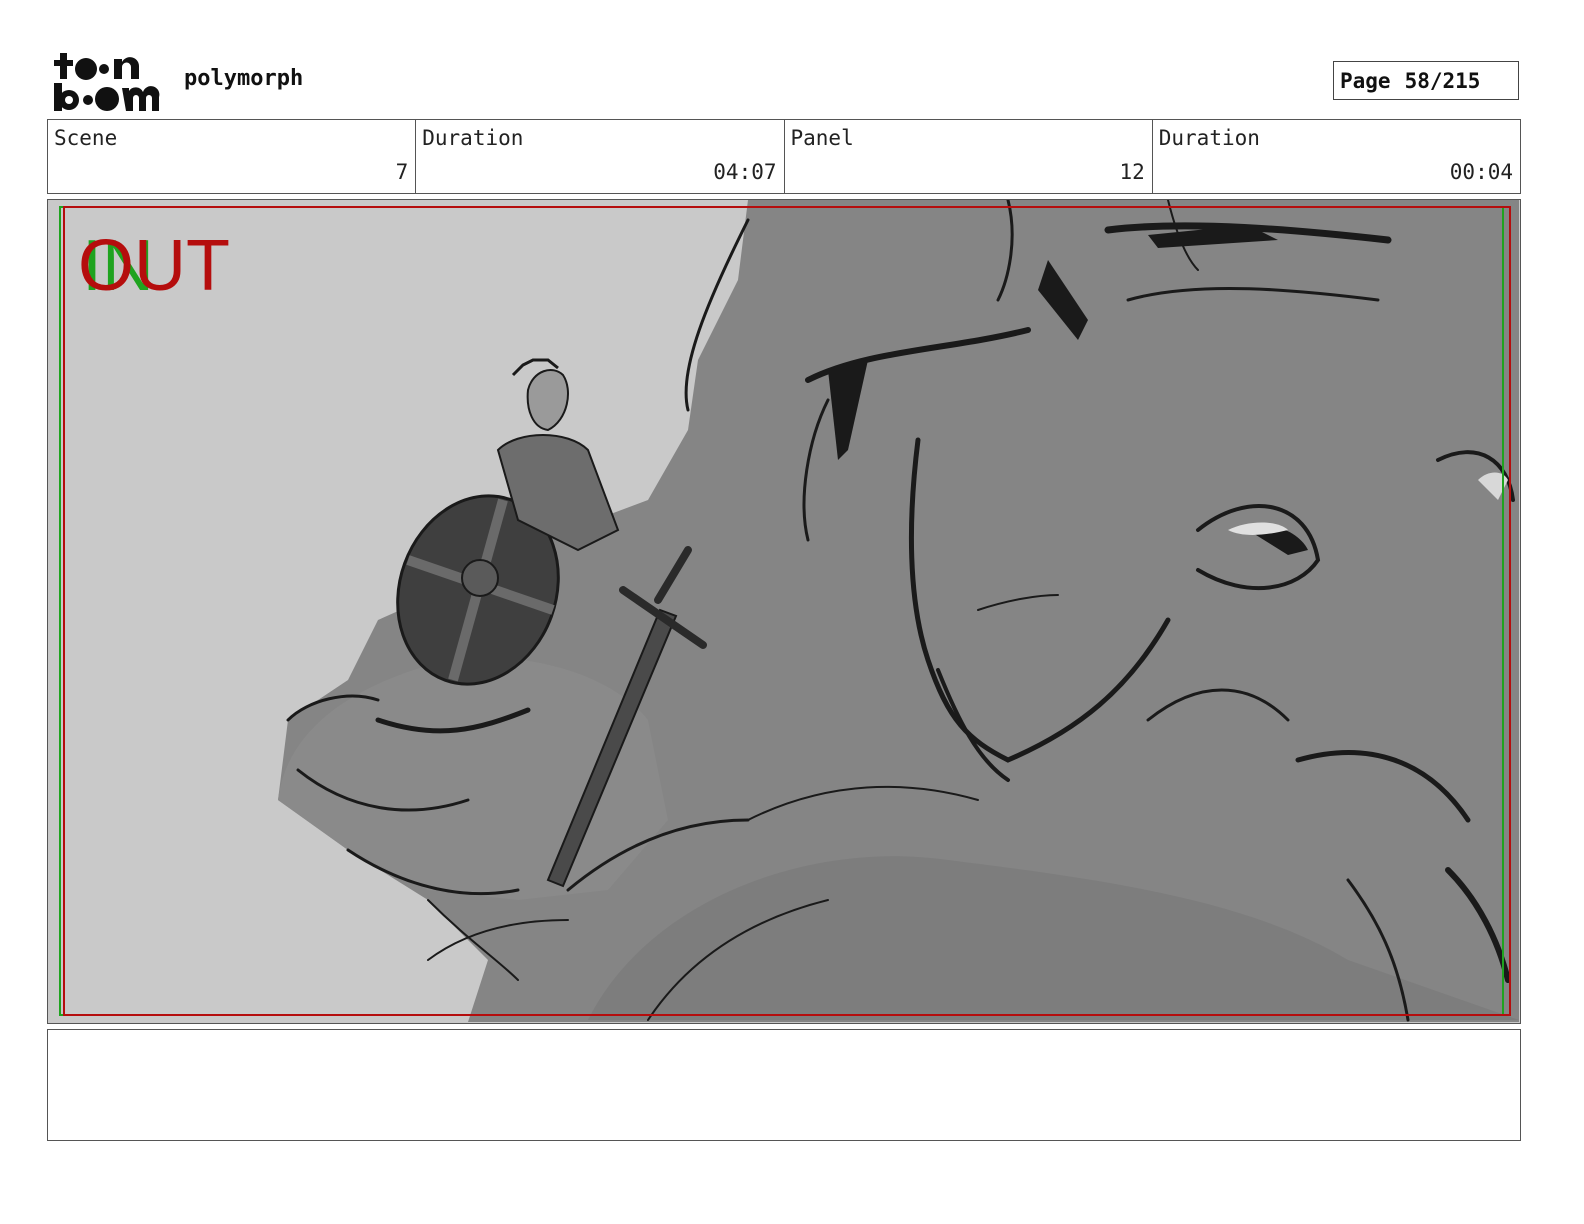 The height and width of the screenshot is (1224, 1584). What do you see at coordinates (86, 138) in the screenshot?
I see `scene-label: Scene` at bounding box center [86, 138].